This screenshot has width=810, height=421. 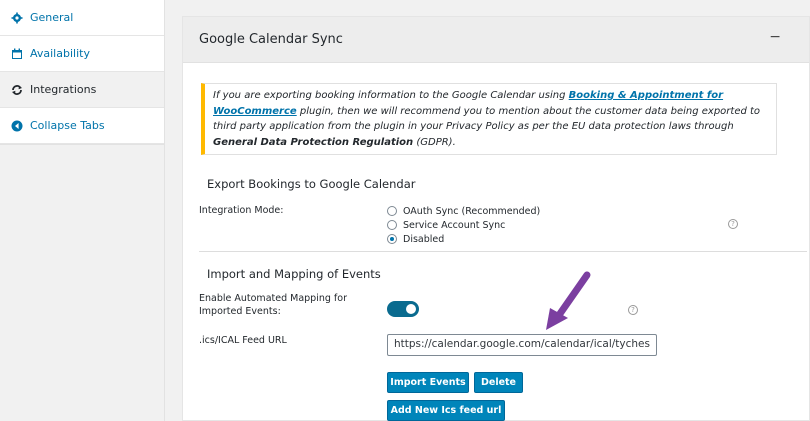 I want to click on import-events-button: Import Events, so click(x=428, y=382).